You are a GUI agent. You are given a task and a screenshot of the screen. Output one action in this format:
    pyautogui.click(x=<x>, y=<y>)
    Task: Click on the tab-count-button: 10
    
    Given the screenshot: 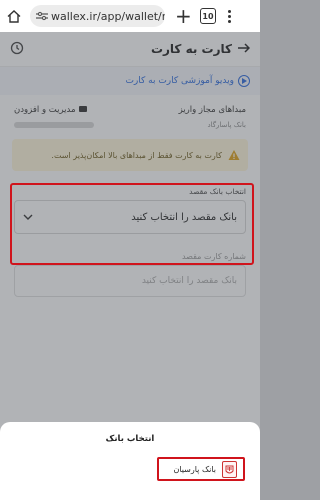 What is the action you would take?
    pyautogui.click(x=208, y=16)
    